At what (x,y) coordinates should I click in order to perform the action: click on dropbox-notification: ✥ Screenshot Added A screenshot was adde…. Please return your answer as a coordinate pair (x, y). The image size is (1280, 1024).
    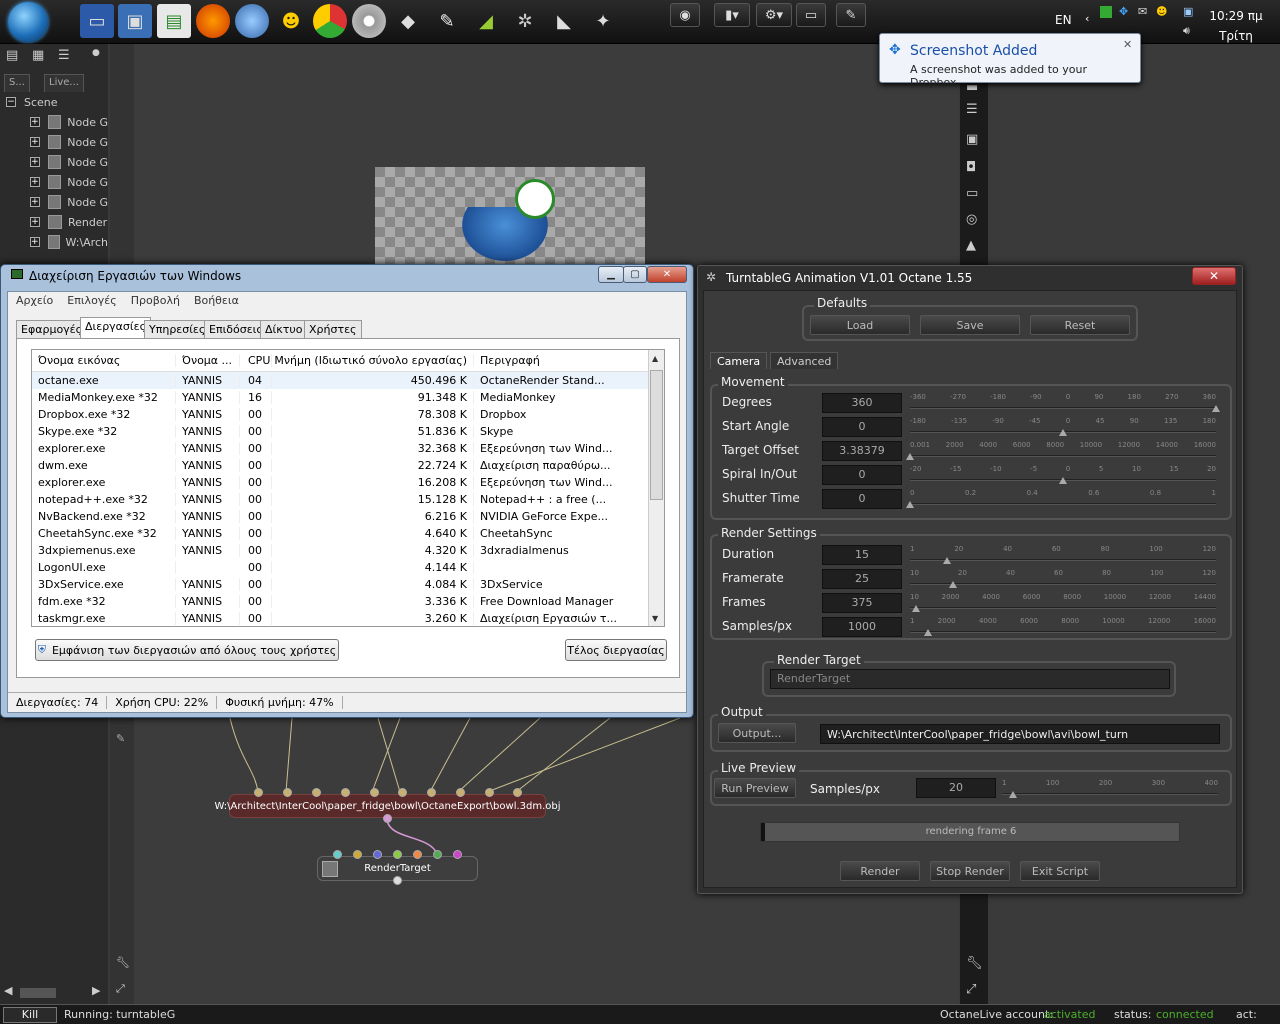
    Looking at the image, I should click on (1010, 61).